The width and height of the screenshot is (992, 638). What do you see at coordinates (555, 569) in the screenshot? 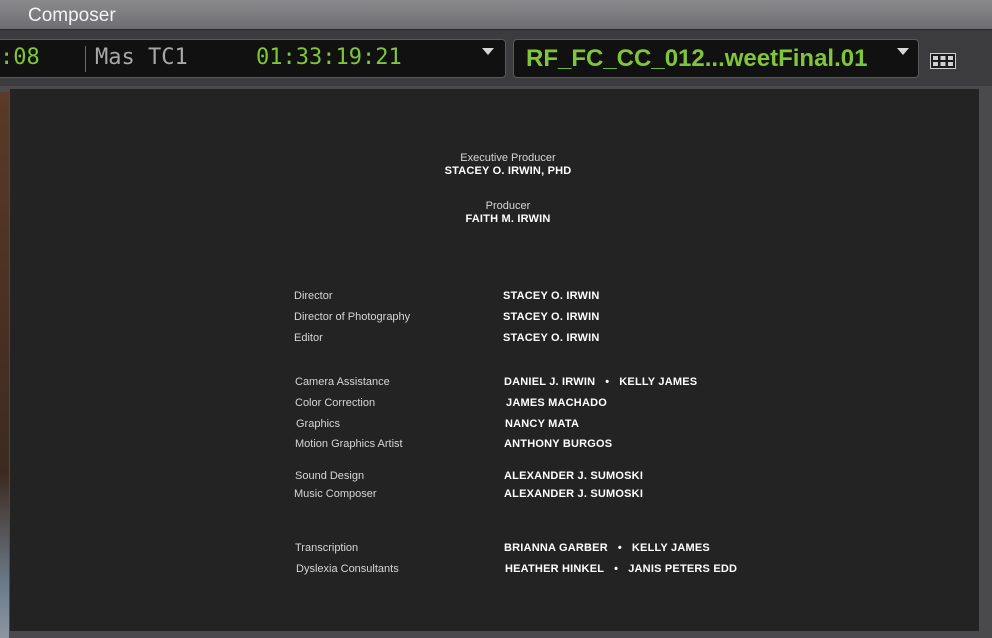
I see `credit-name: HEATHER HINKEL` at bounding box center [555, 569].